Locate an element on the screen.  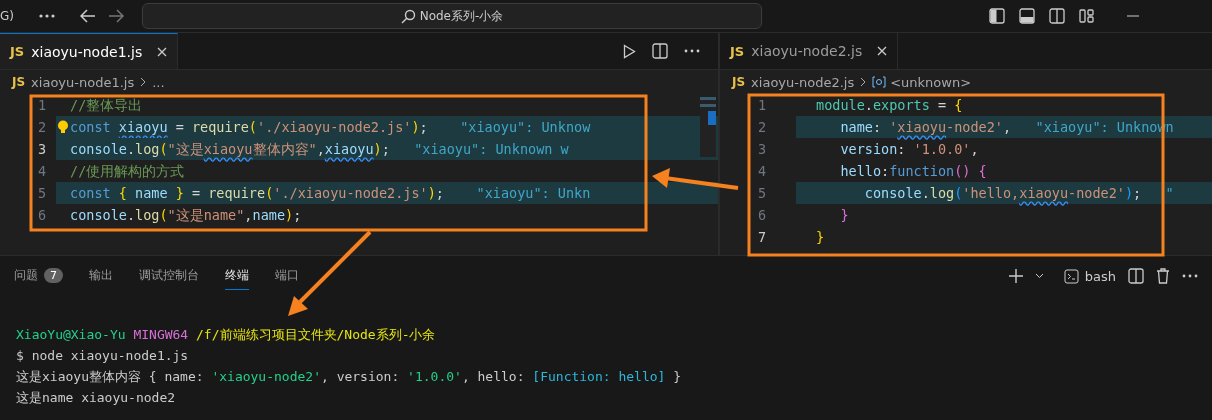
code-line: version: '1.0.0', is located at coordinates (909, 149).